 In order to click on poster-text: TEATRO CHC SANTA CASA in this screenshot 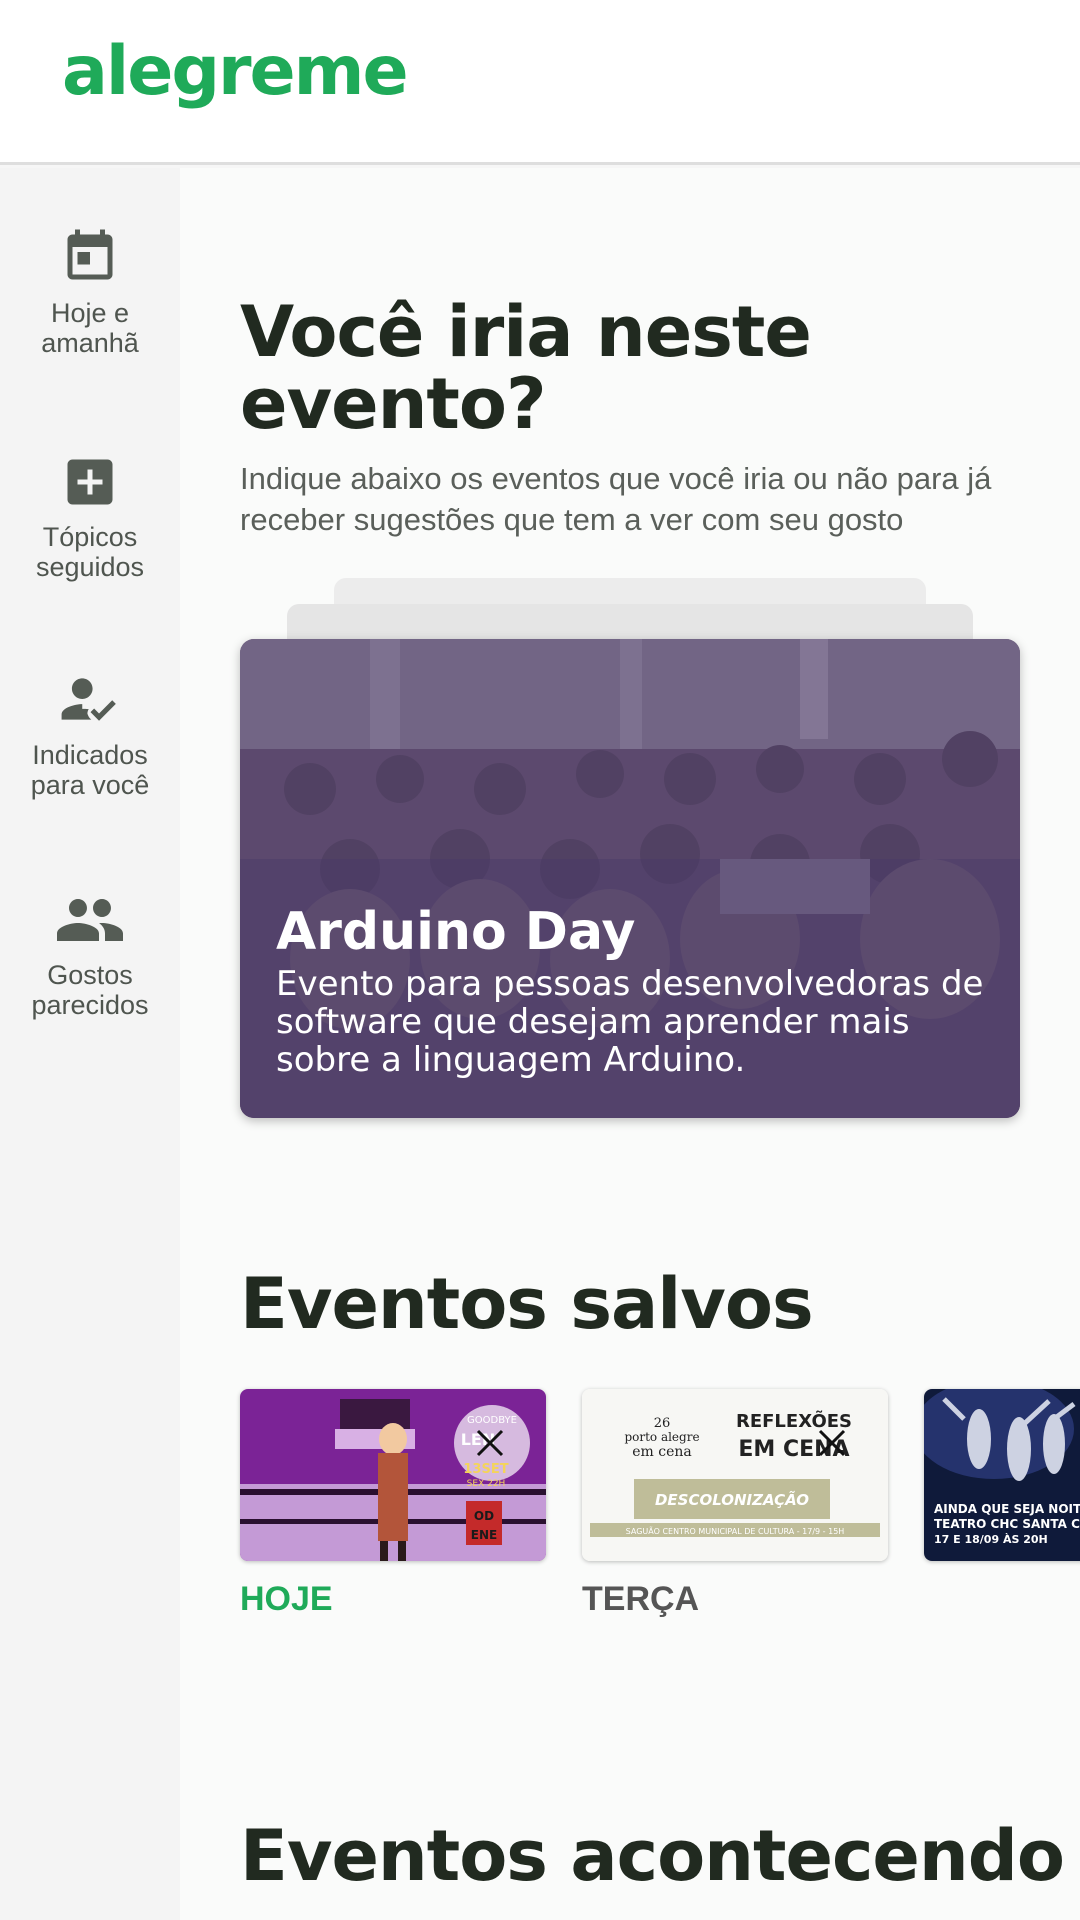, I will do `click(1007, 1524)`.